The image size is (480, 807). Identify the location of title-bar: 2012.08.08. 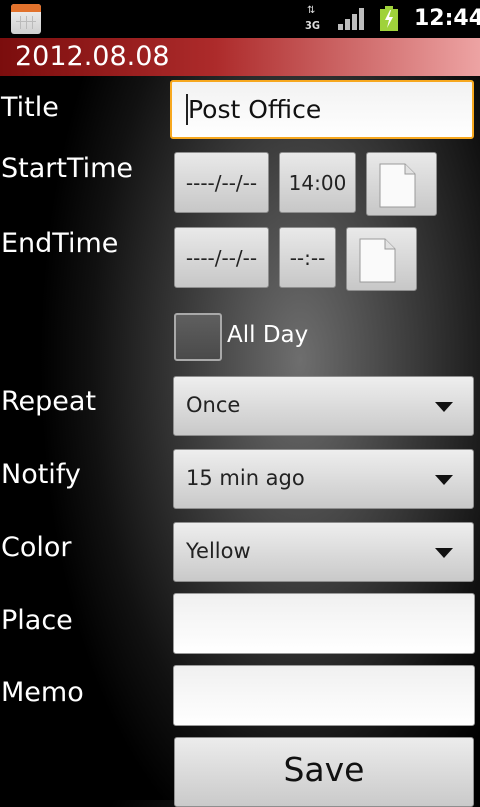
(240, 57).